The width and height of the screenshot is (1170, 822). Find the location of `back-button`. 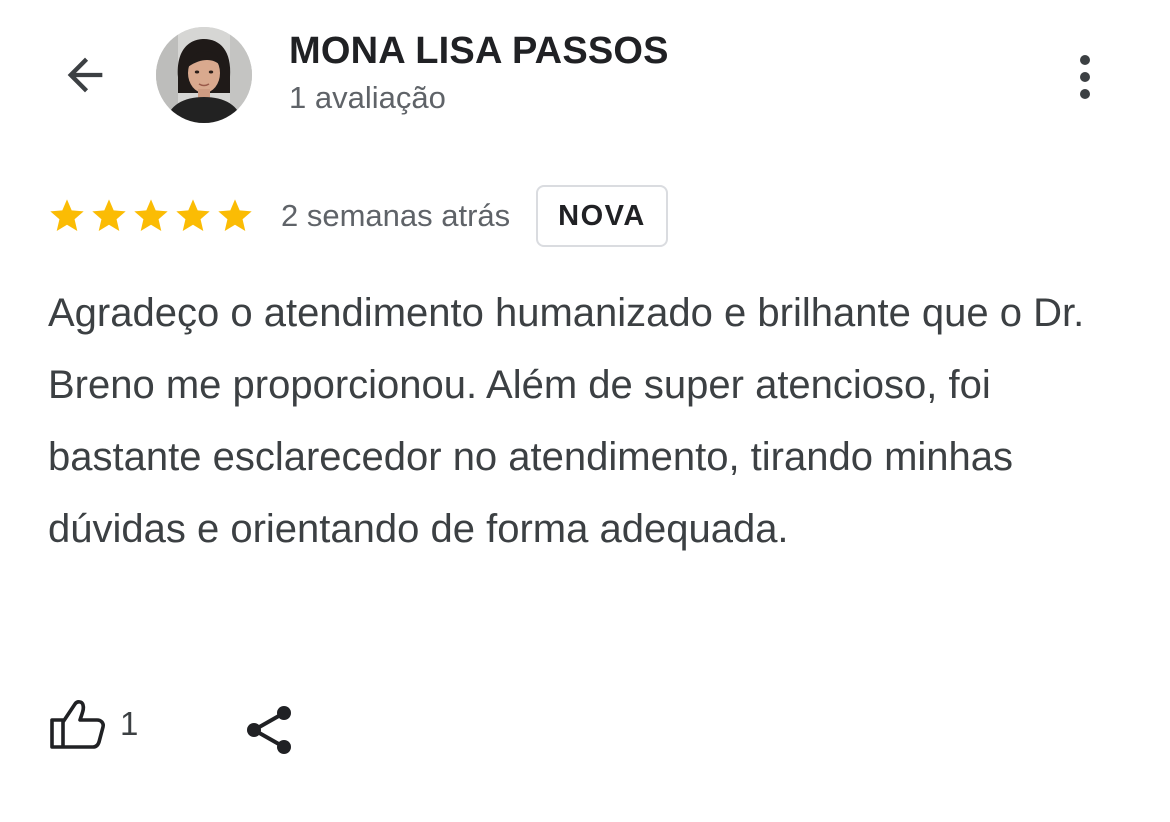

back-button is located at coordinates (85, 75).